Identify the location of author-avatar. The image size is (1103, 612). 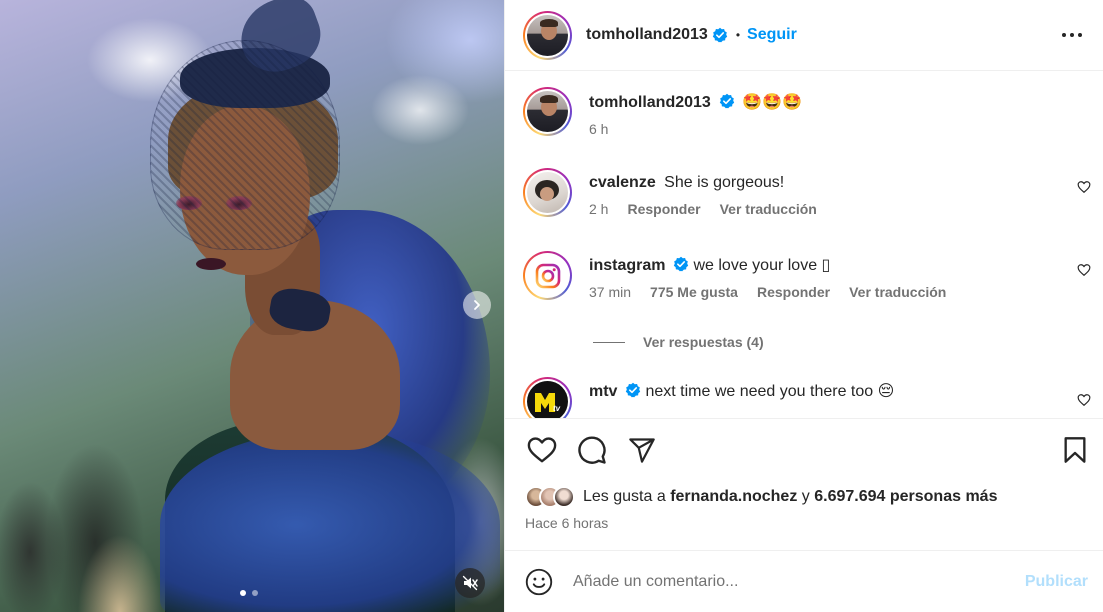
(547, 35).